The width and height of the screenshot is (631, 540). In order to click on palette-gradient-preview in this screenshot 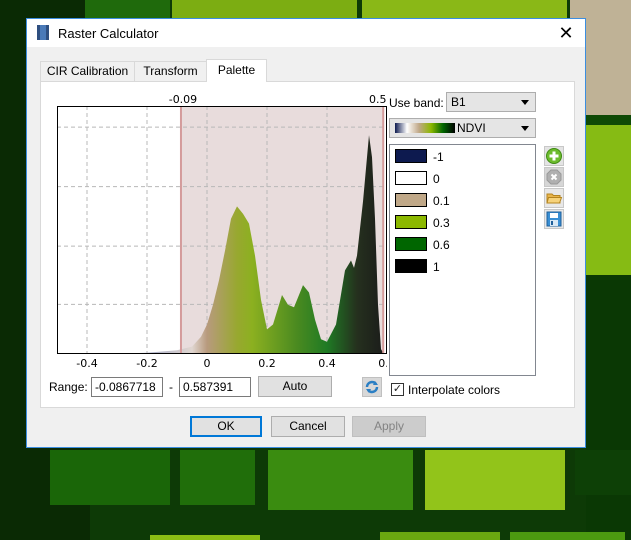, I will do `click(425, 128)`.